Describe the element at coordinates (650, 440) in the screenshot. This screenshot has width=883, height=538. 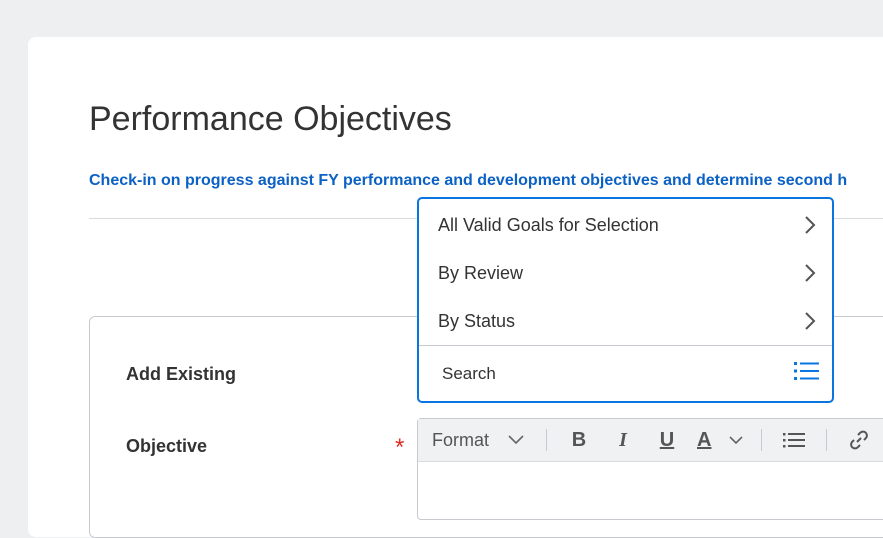
I see `editor-toolbar: Format B I U A` at that location.